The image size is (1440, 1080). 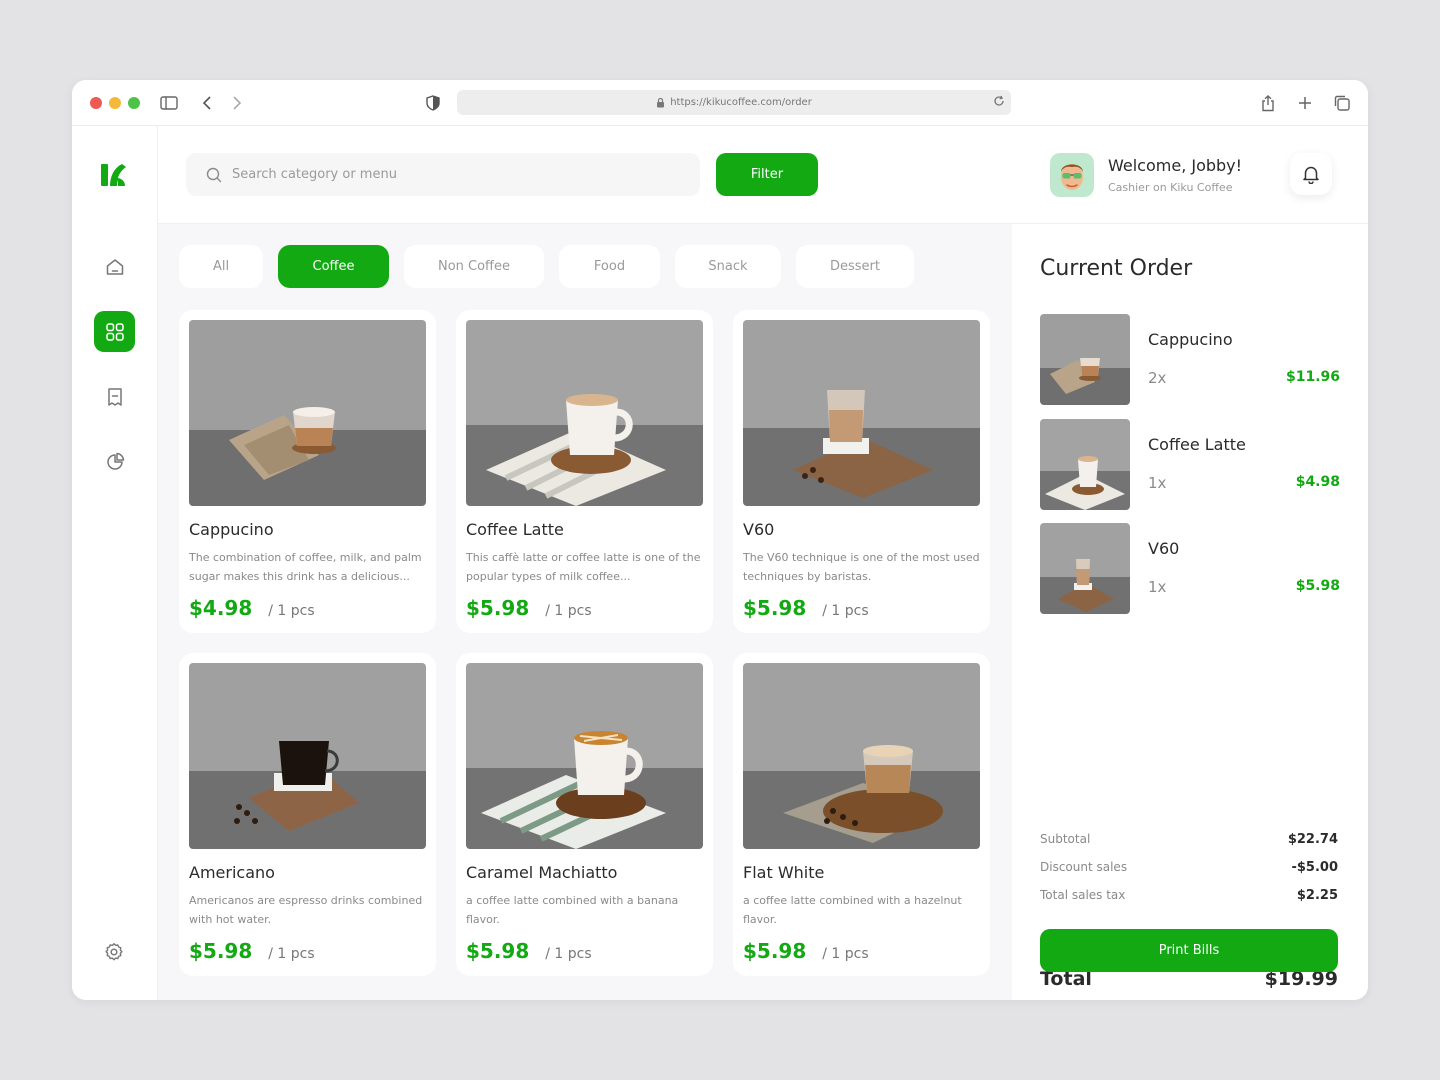 I want to click on reload-icon, so click(x=999, y=101).